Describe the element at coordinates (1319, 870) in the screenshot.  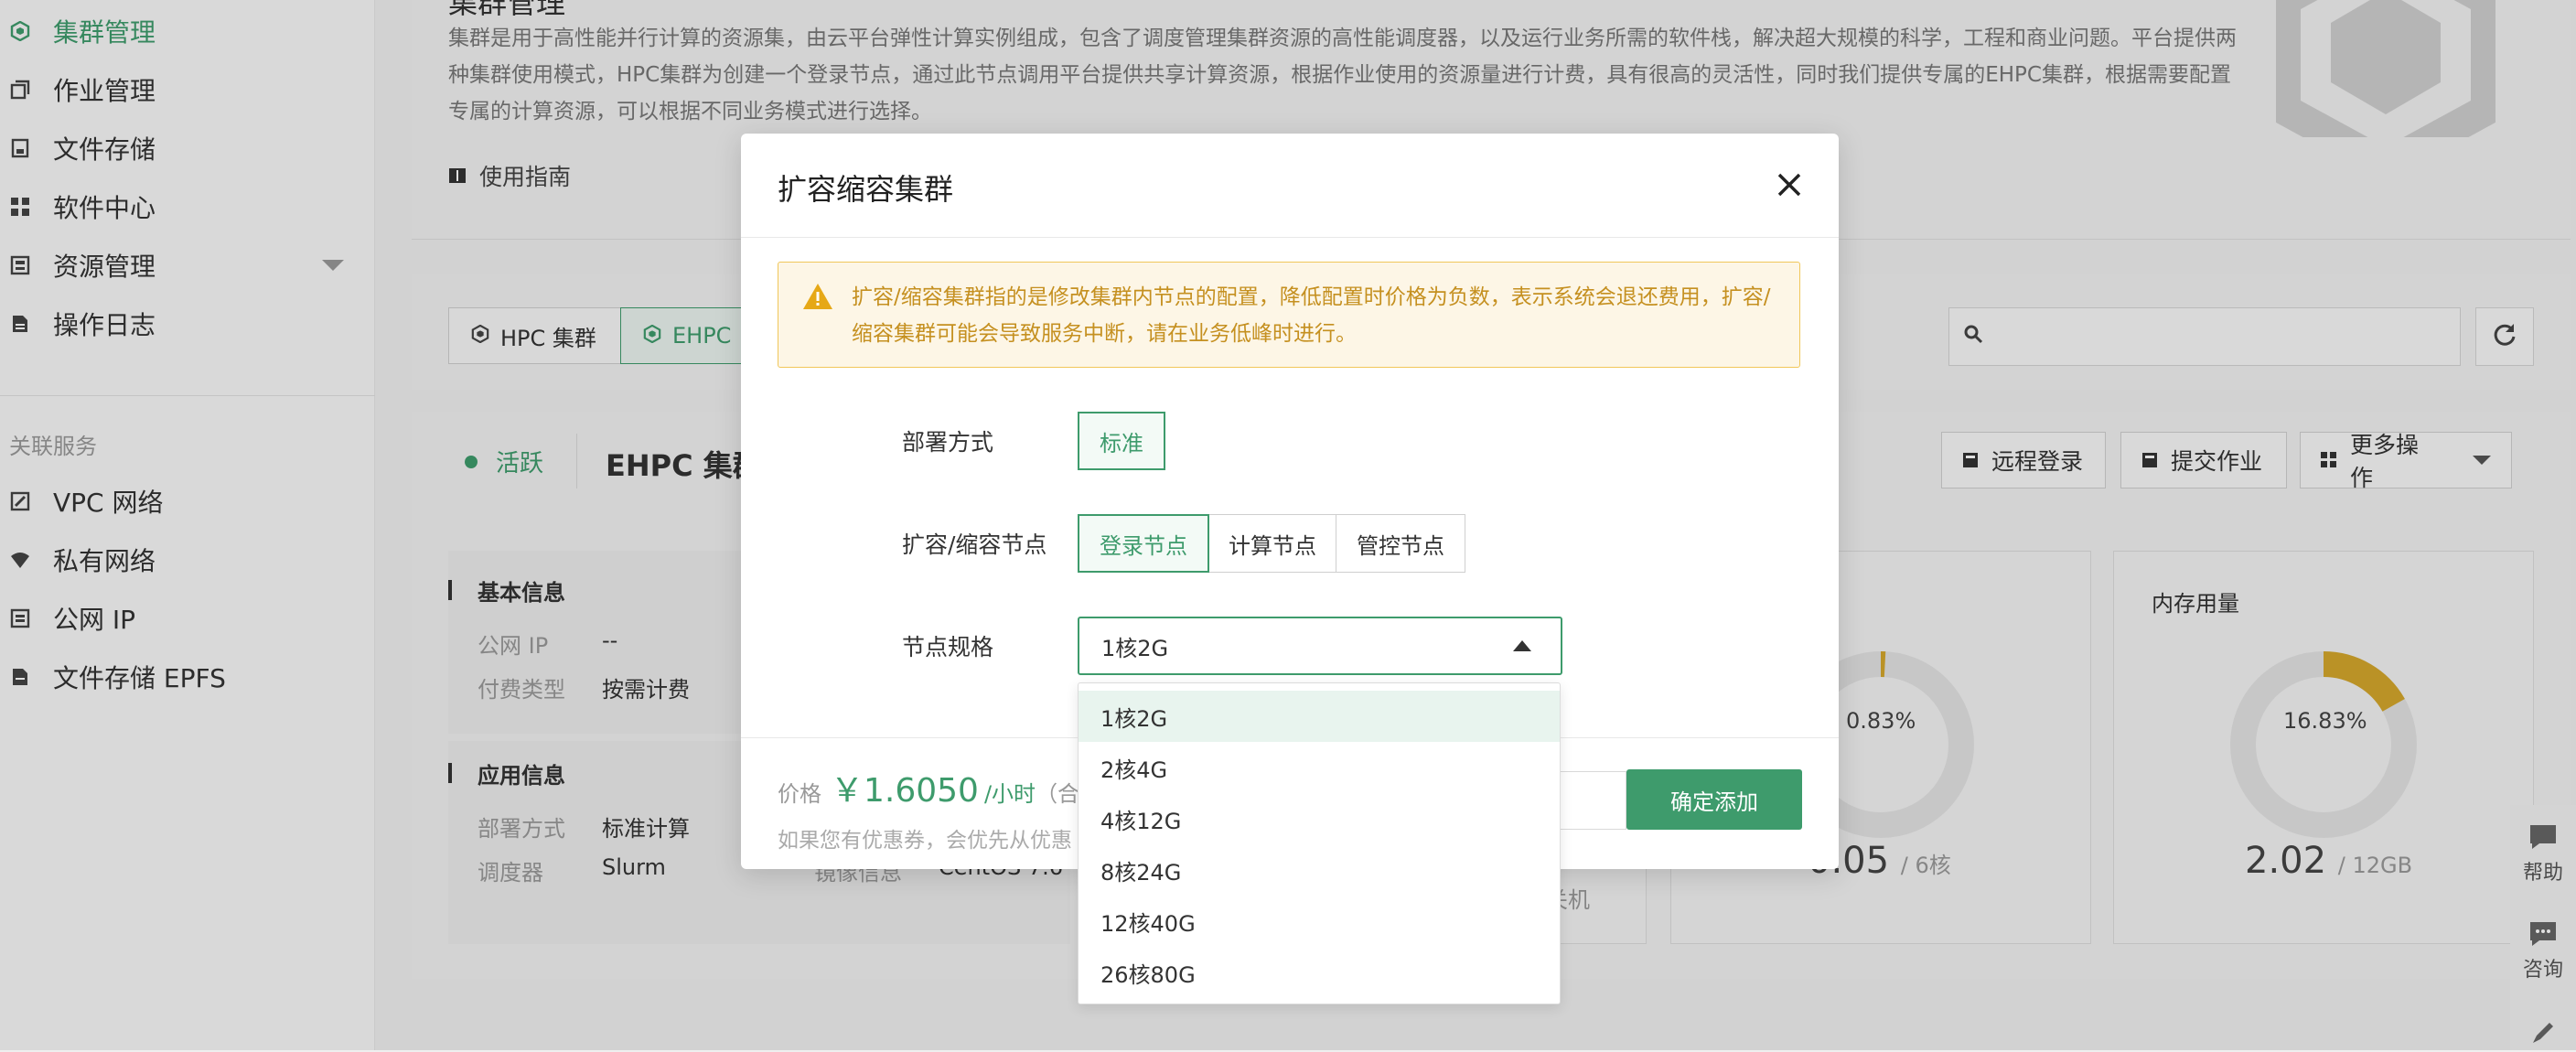
I see `dropdown-option: 8核24G` at that location.